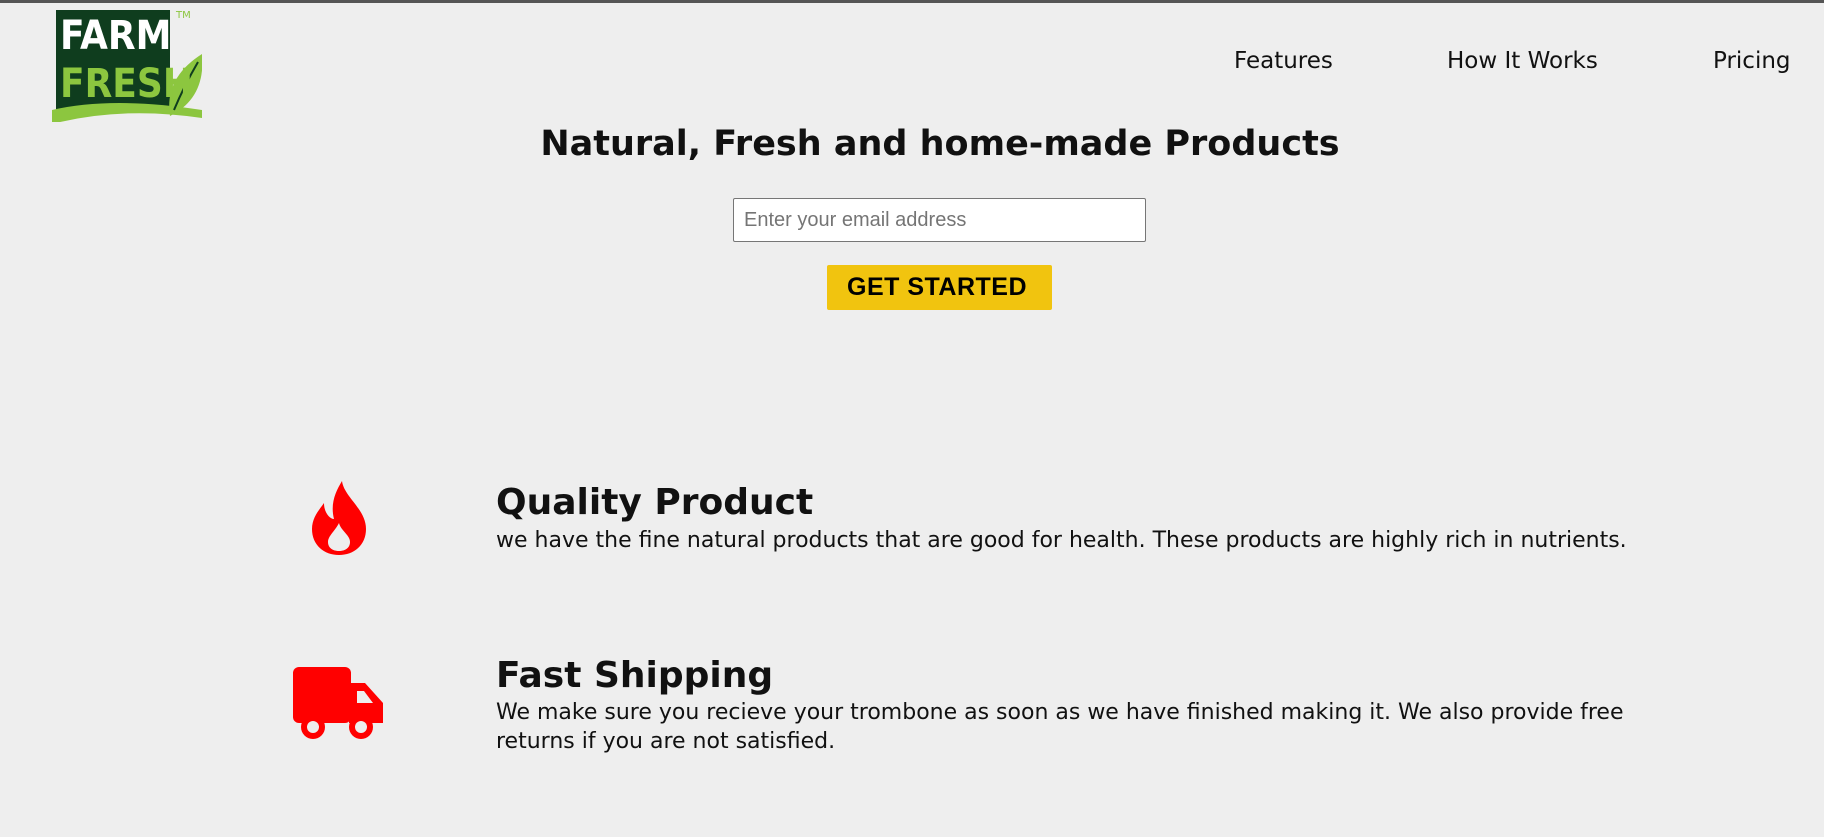 The height and width of the screenshot is (837, 1824). Describe the element at coordinates (339, 704) in the screenshot. I see `truck-icon` at that location.